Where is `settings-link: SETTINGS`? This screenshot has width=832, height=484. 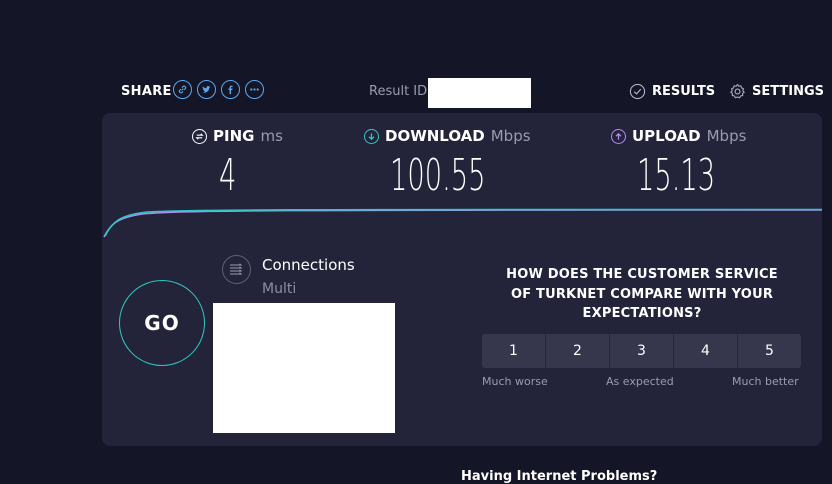 settings-link: SETTINGS is located at coordinates (776, 91).